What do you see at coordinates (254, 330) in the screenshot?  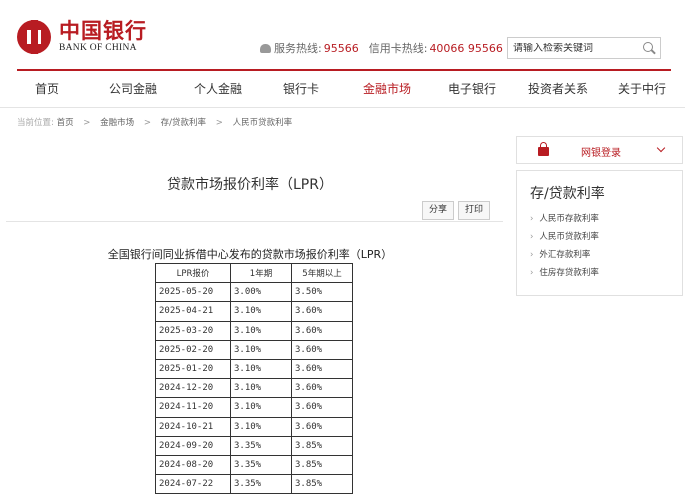 I see `table-row: 2025-03-20 3.10% 3.60%` at bounding box center [254, 330].